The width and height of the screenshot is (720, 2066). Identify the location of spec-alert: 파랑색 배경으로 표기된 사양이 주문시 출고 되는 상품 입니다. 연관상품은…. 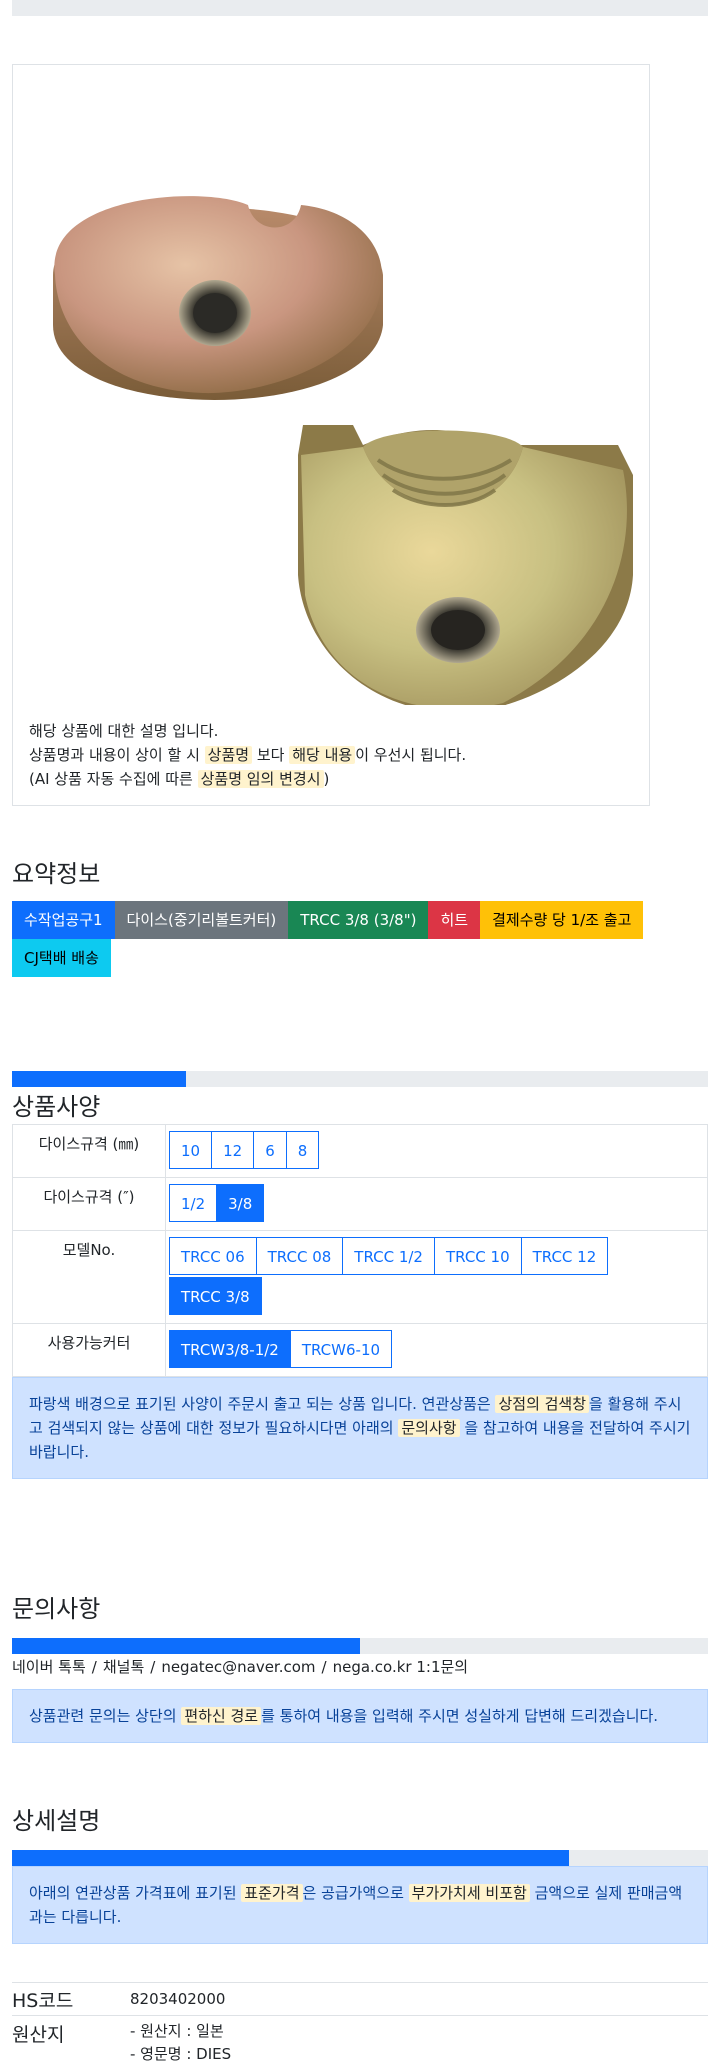
(360, 1428).